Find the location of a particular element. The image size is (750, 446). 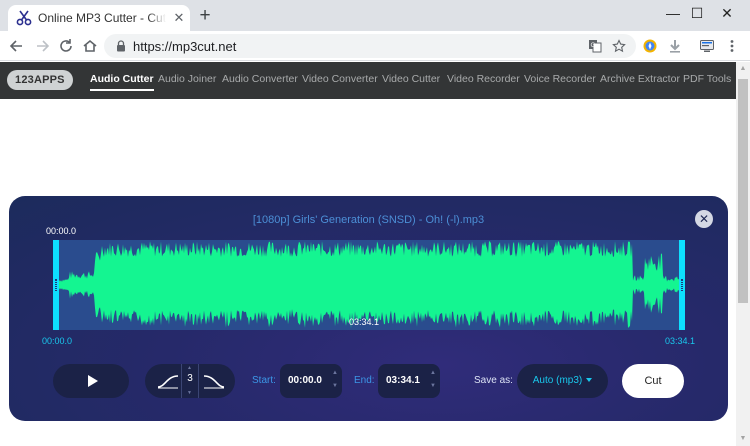

start-trim-handle is located at coordinates (56, 285).